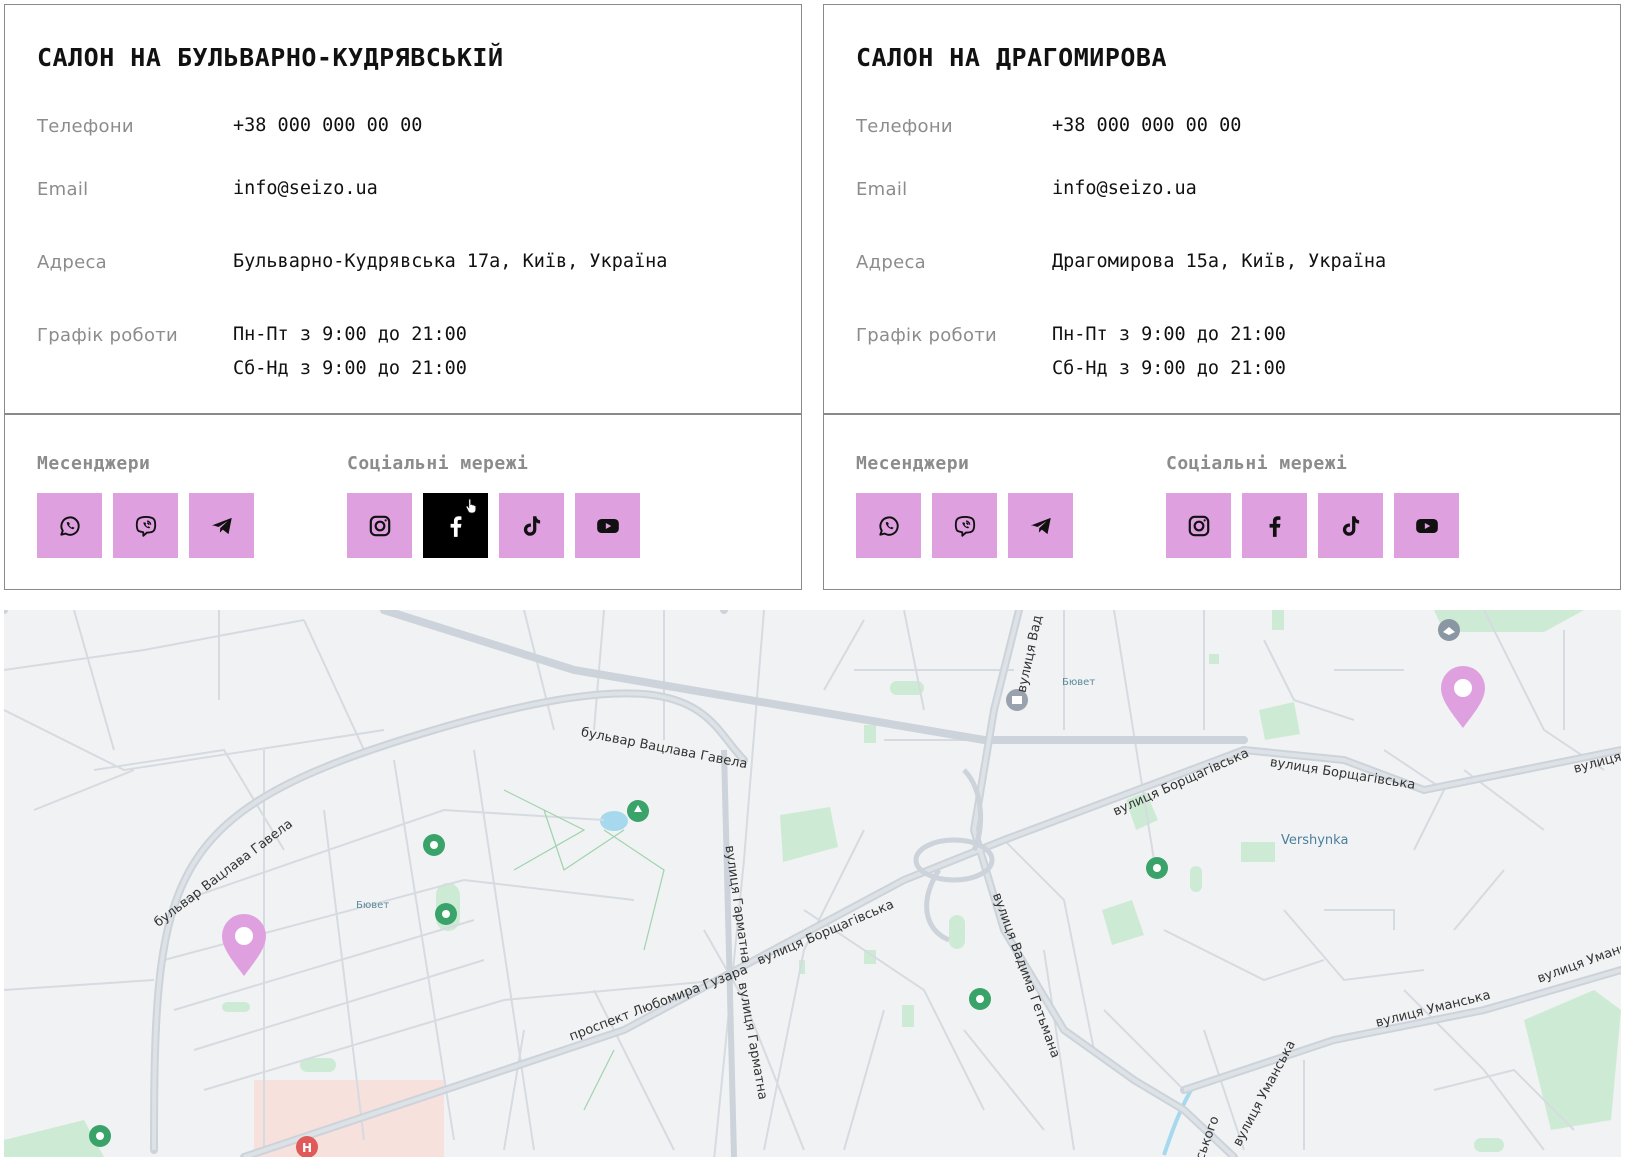 The image size is (1626, 1162). I want to click on address-value: Драгомирова 15а, Київ, Україна, so click(1219, 261).